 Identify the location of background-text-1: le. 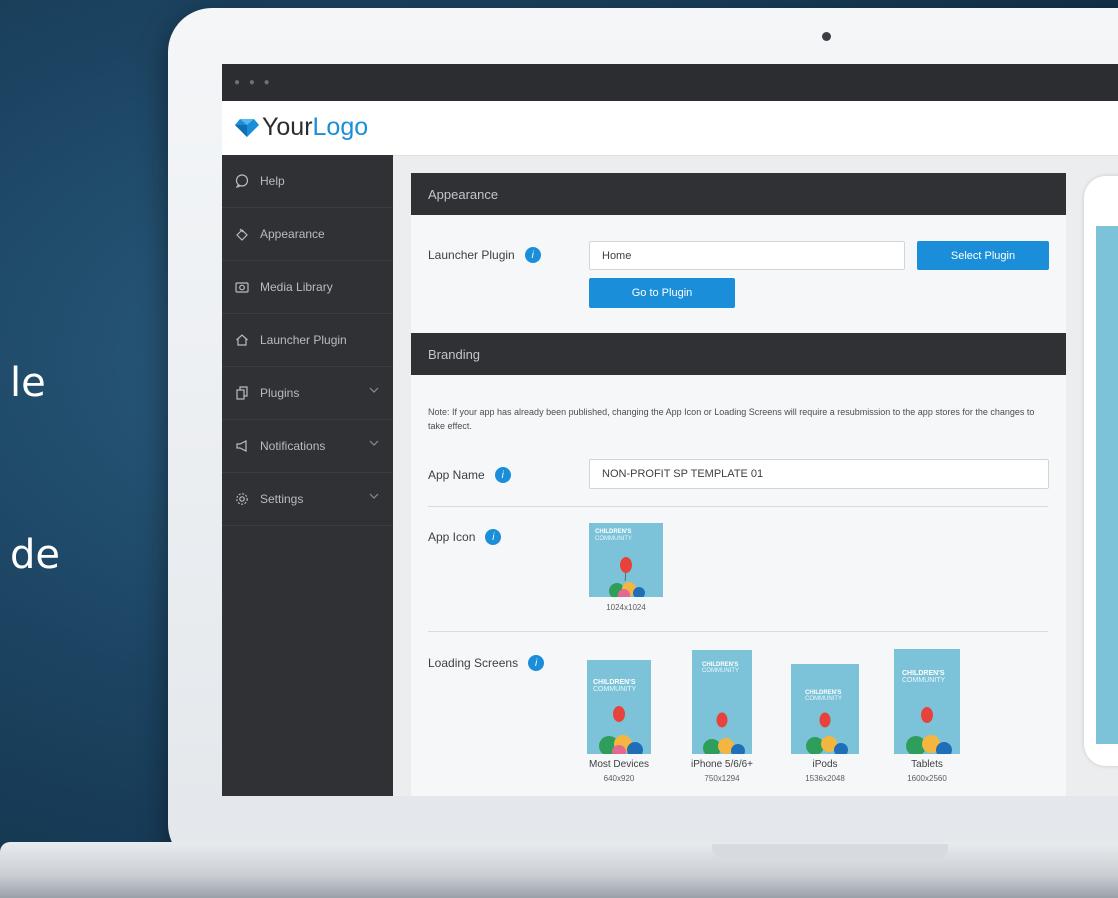
(28, 383).